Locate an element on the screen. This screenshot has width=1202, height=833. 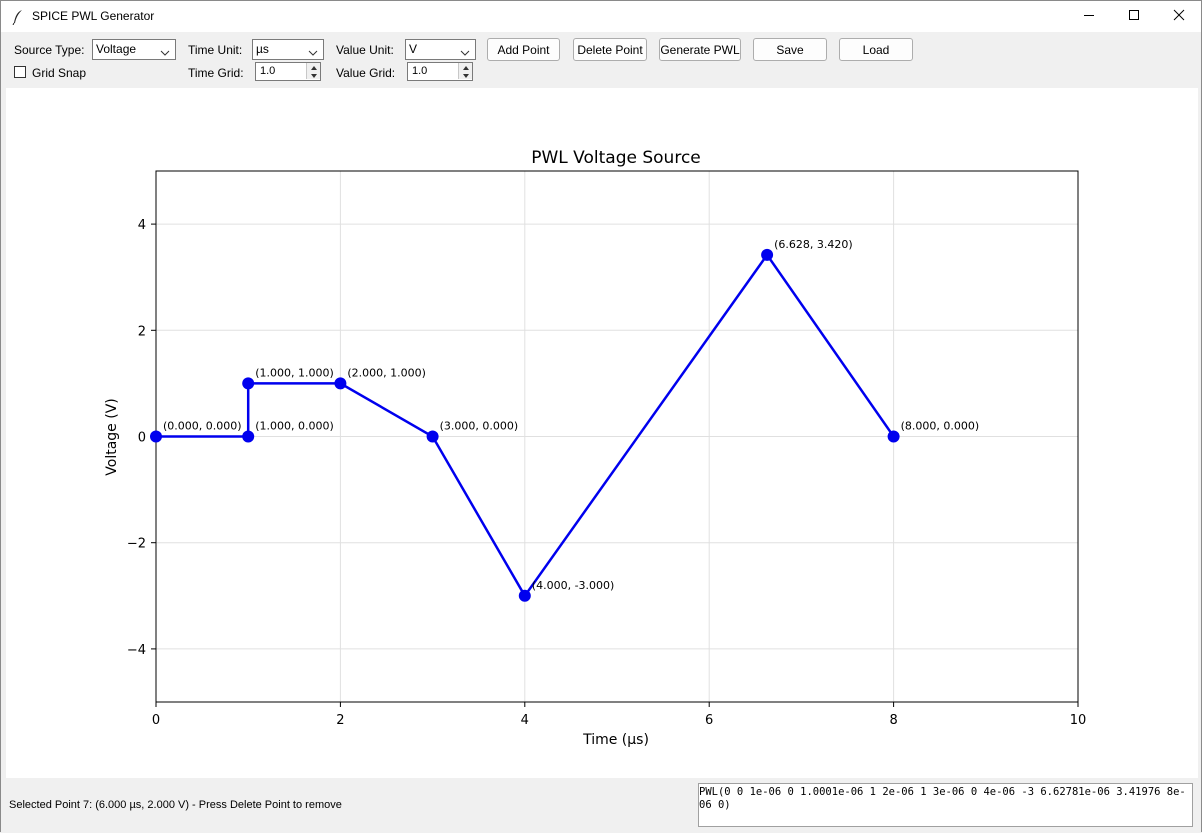
data-point-label: (3.000, 0.000) is located at coordinates (479, 426).